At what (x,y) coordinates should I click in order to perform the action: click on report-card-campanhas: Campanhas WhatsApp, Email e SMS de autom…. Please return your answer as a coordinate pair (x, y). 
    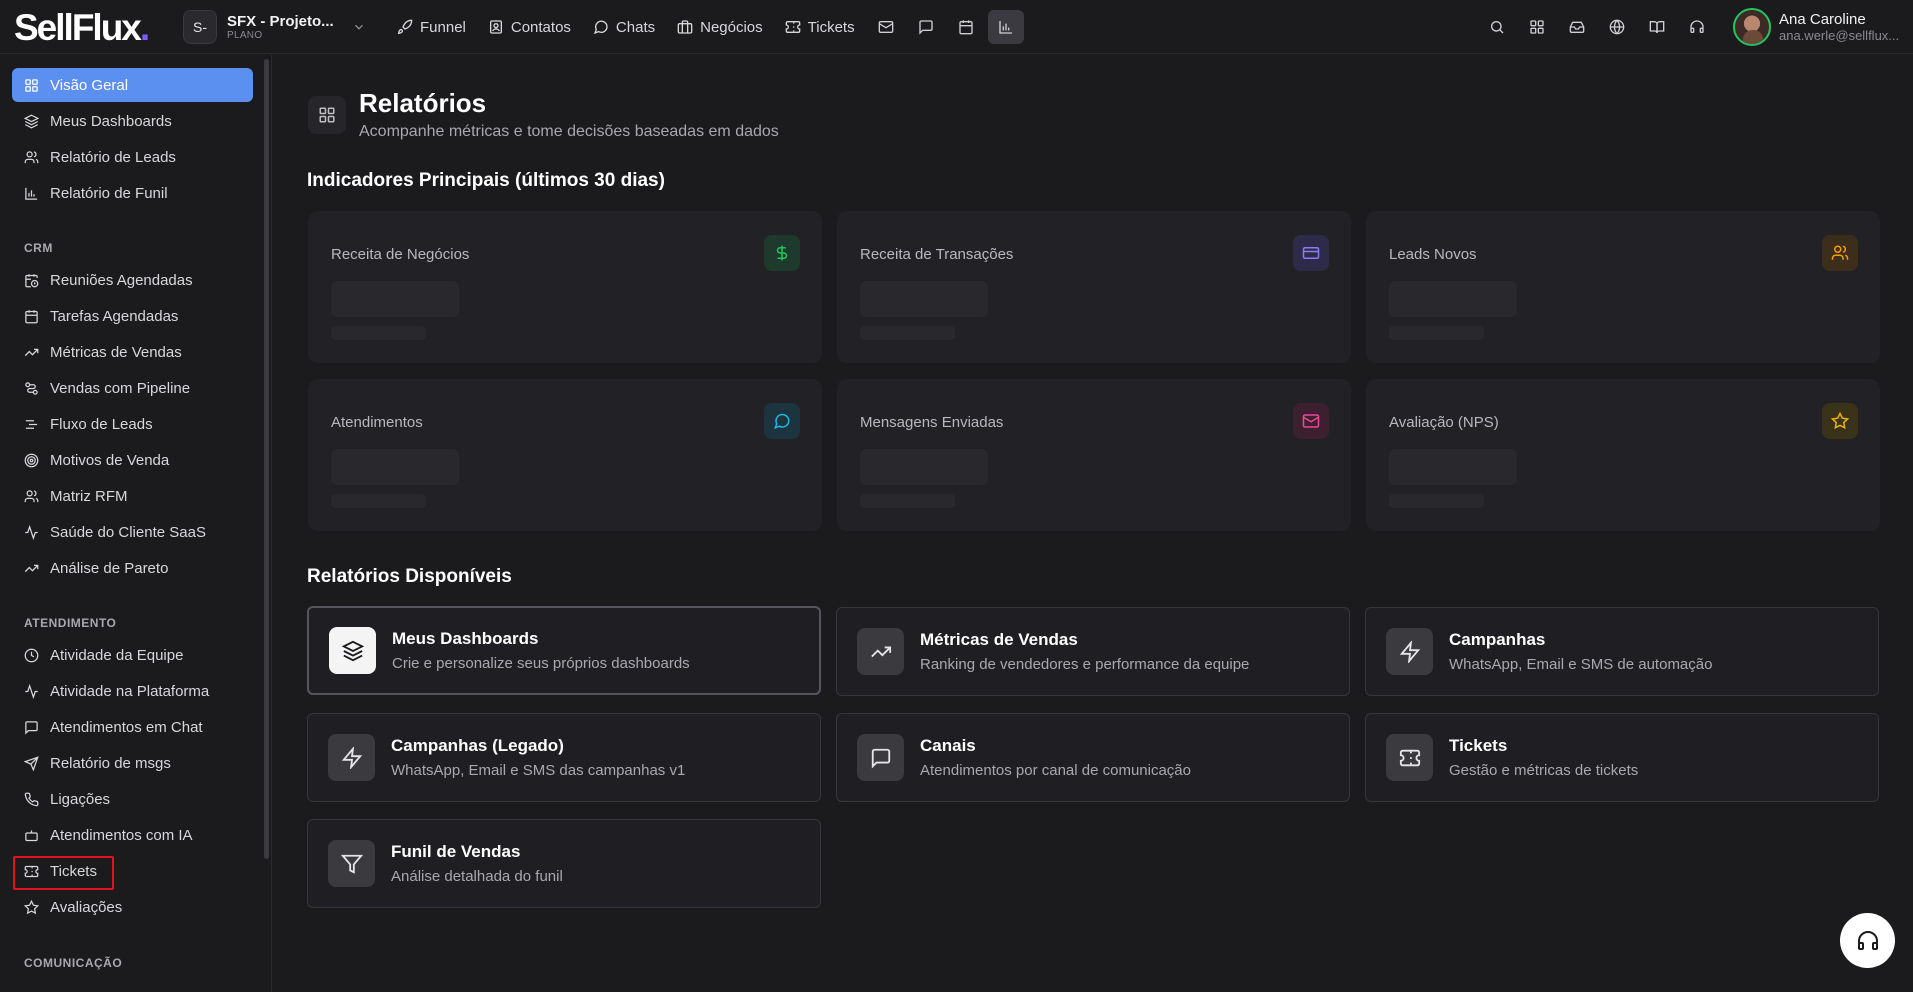
    Looking at the image, I should click on (1622, 651).